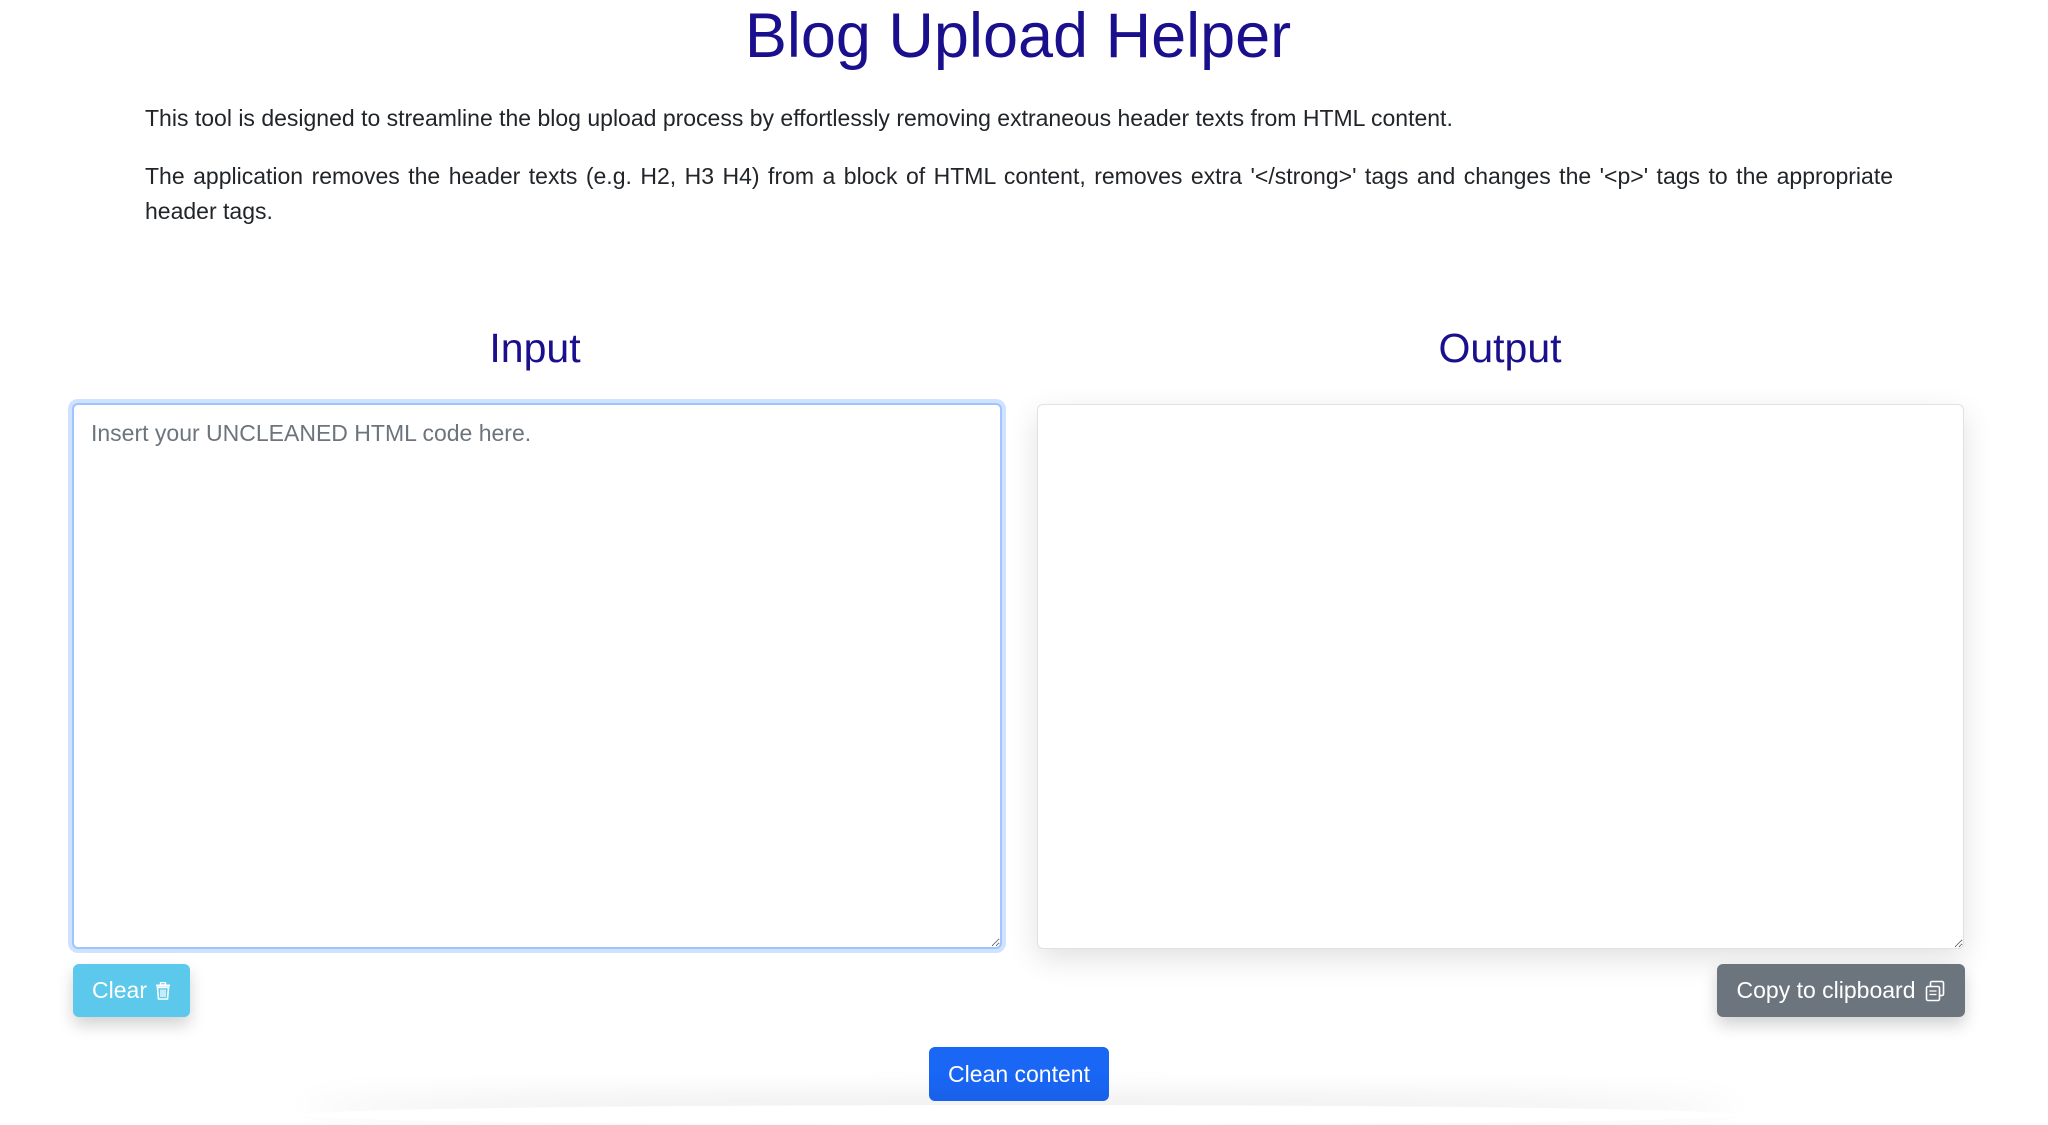 This screenshot has width=2048, height=1125. I want to click on clear-button: Clear, so click(131, 990).